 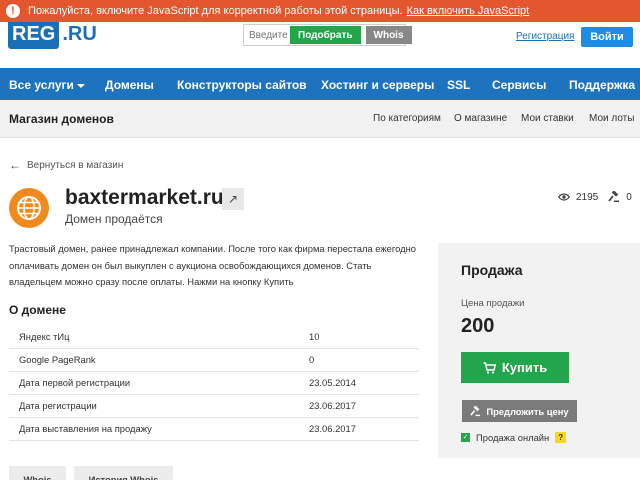 I want to click on whois-button: Whois, so click(x=388, y=35).